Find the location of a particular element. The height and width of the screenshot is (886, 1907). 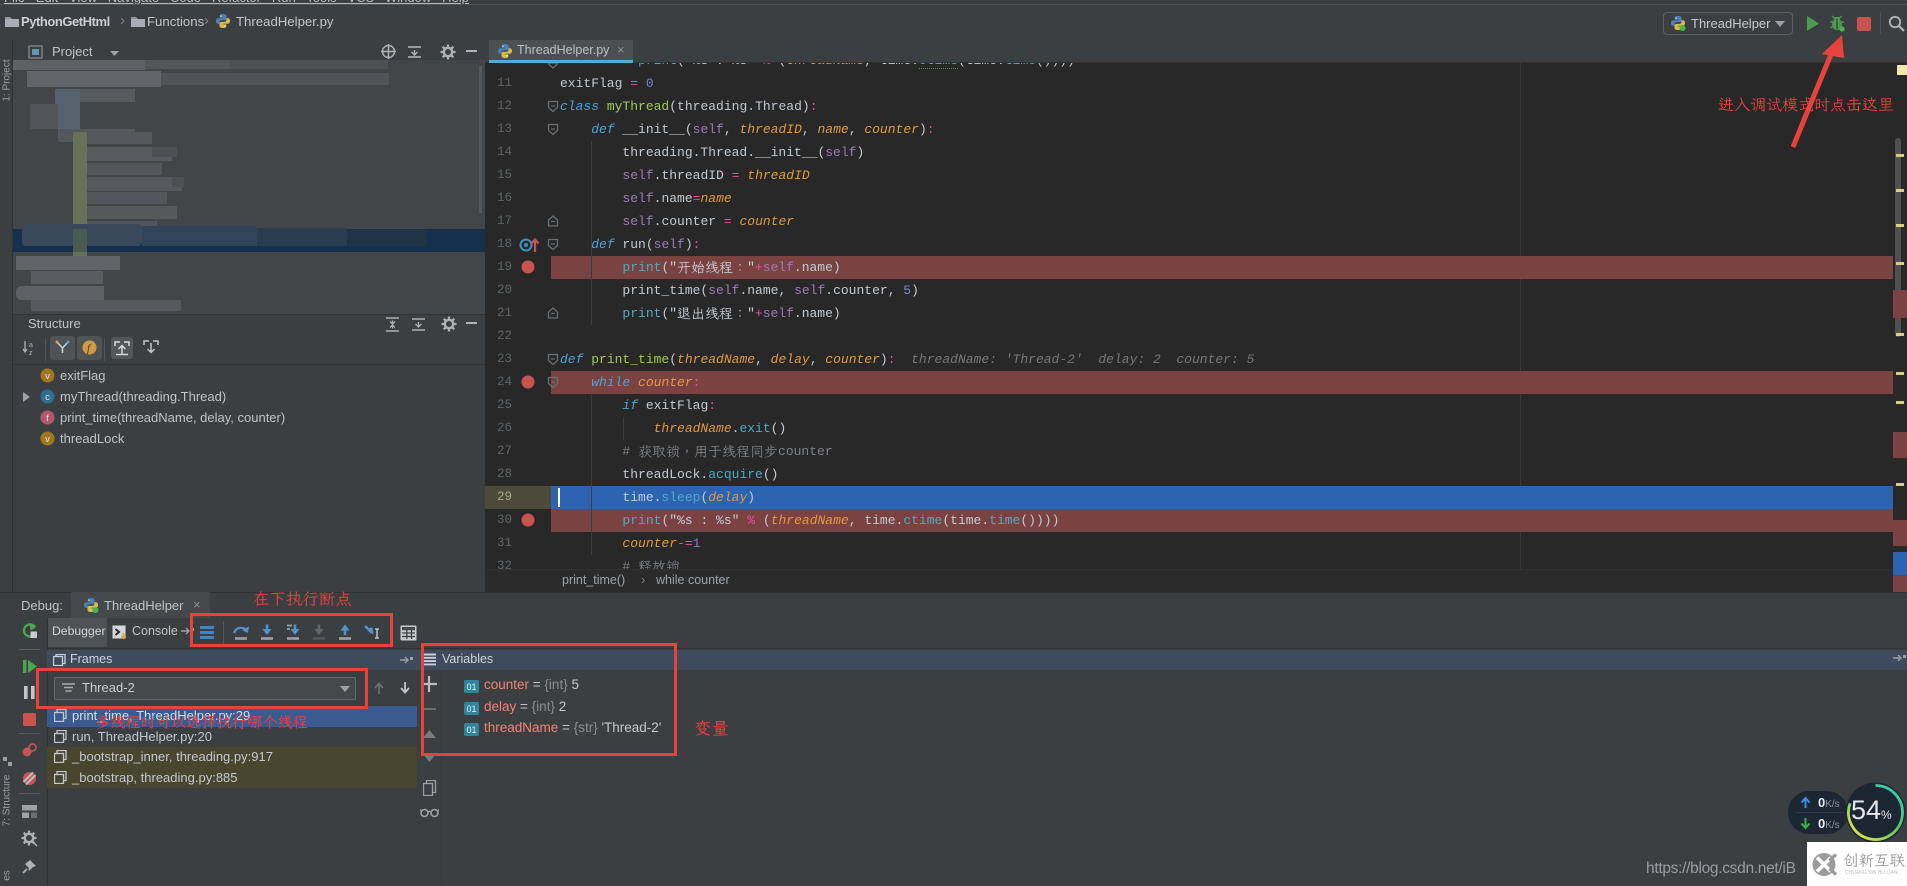

svg-text: c is located at coordinates (47, 397).